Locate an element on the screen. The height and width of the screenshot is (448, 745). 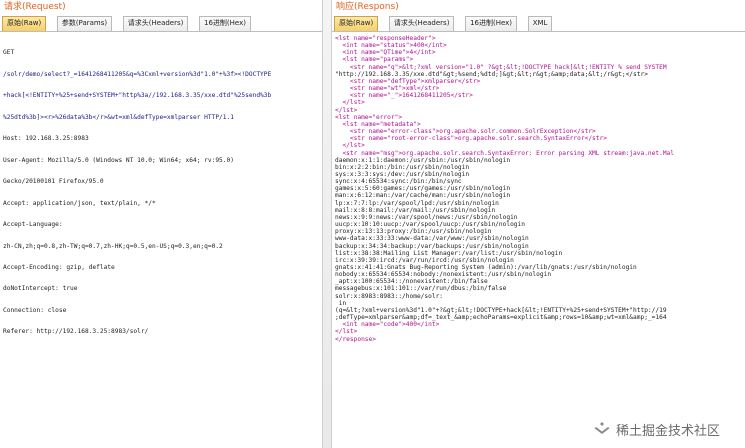
response-line: sys:x:3:3:sys:/dev:/usr/sbin/nologin is located at coordinates (402, 174).